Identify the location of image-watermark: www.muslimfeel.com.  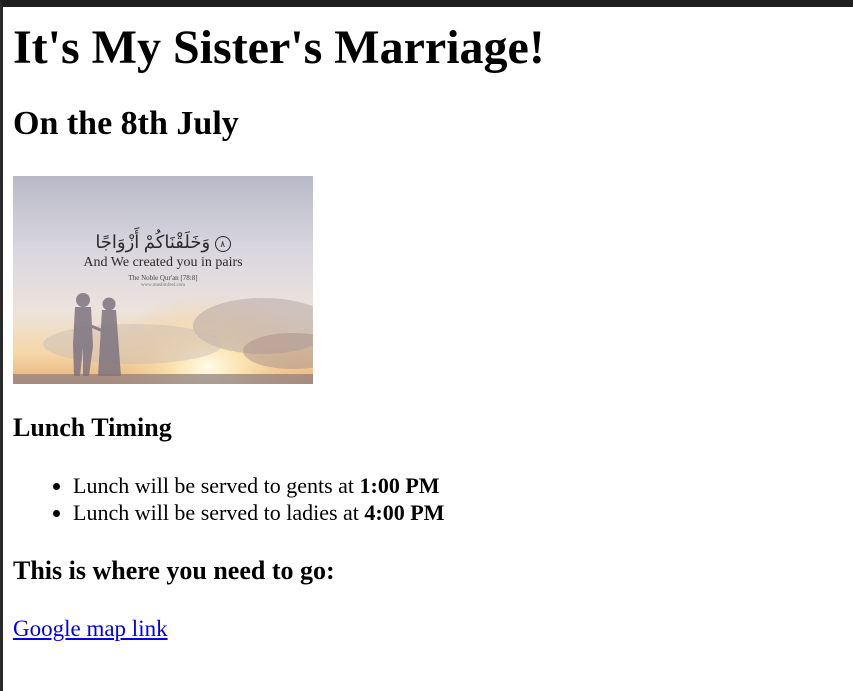
(163, 285).